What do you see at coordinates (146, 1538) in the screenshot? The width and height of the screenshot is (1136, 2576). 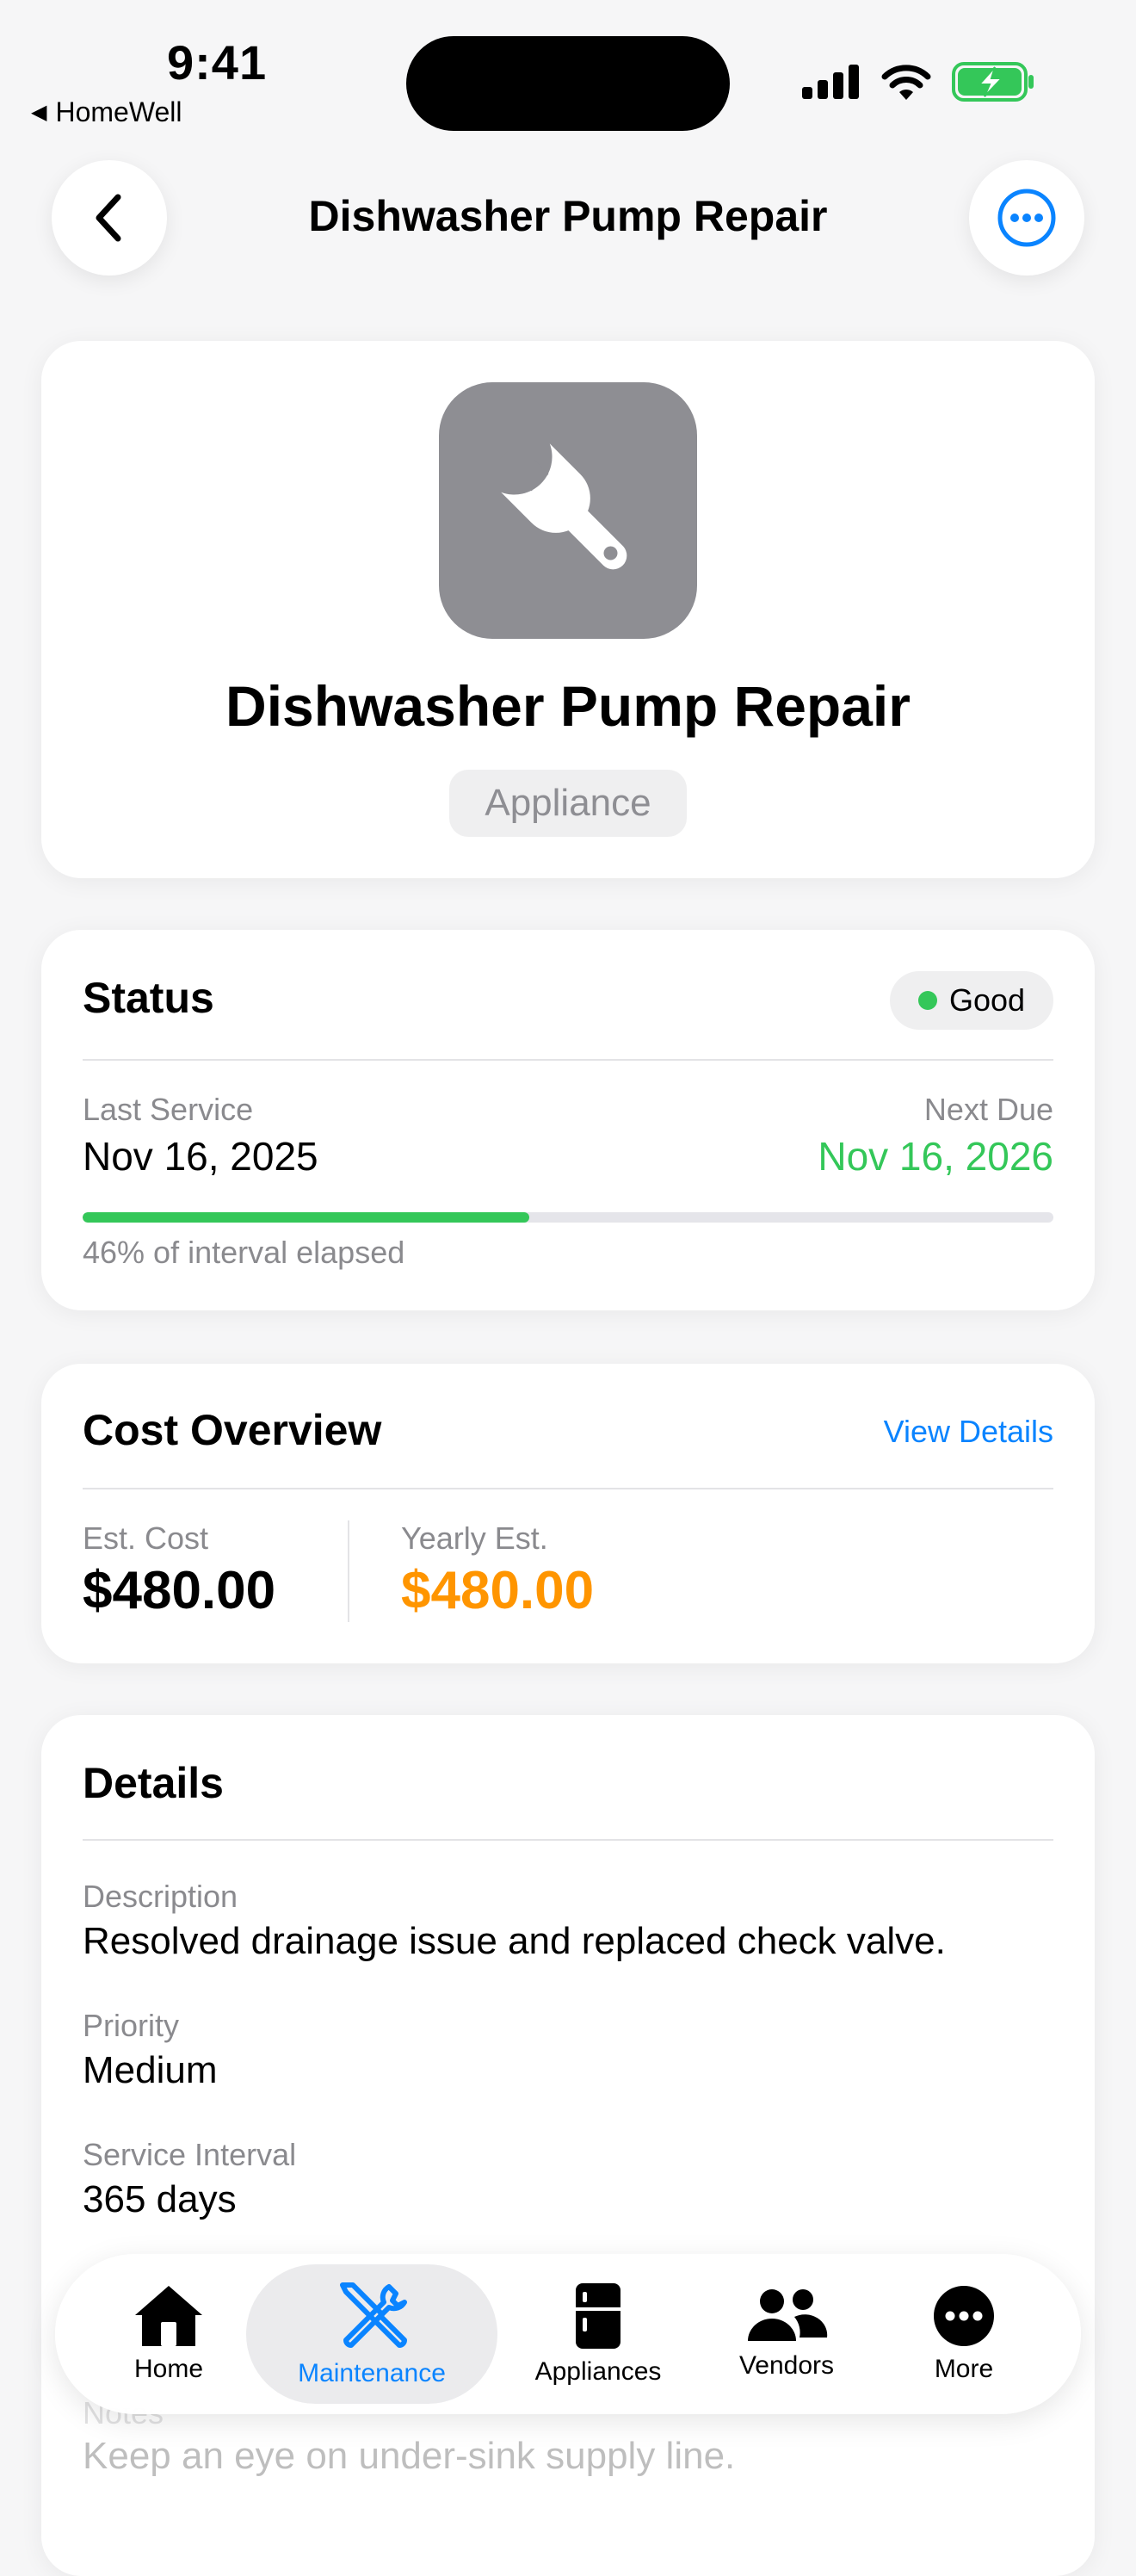 I see `est-cost-label: Est. Cost` at bounding box center [146, 1538].